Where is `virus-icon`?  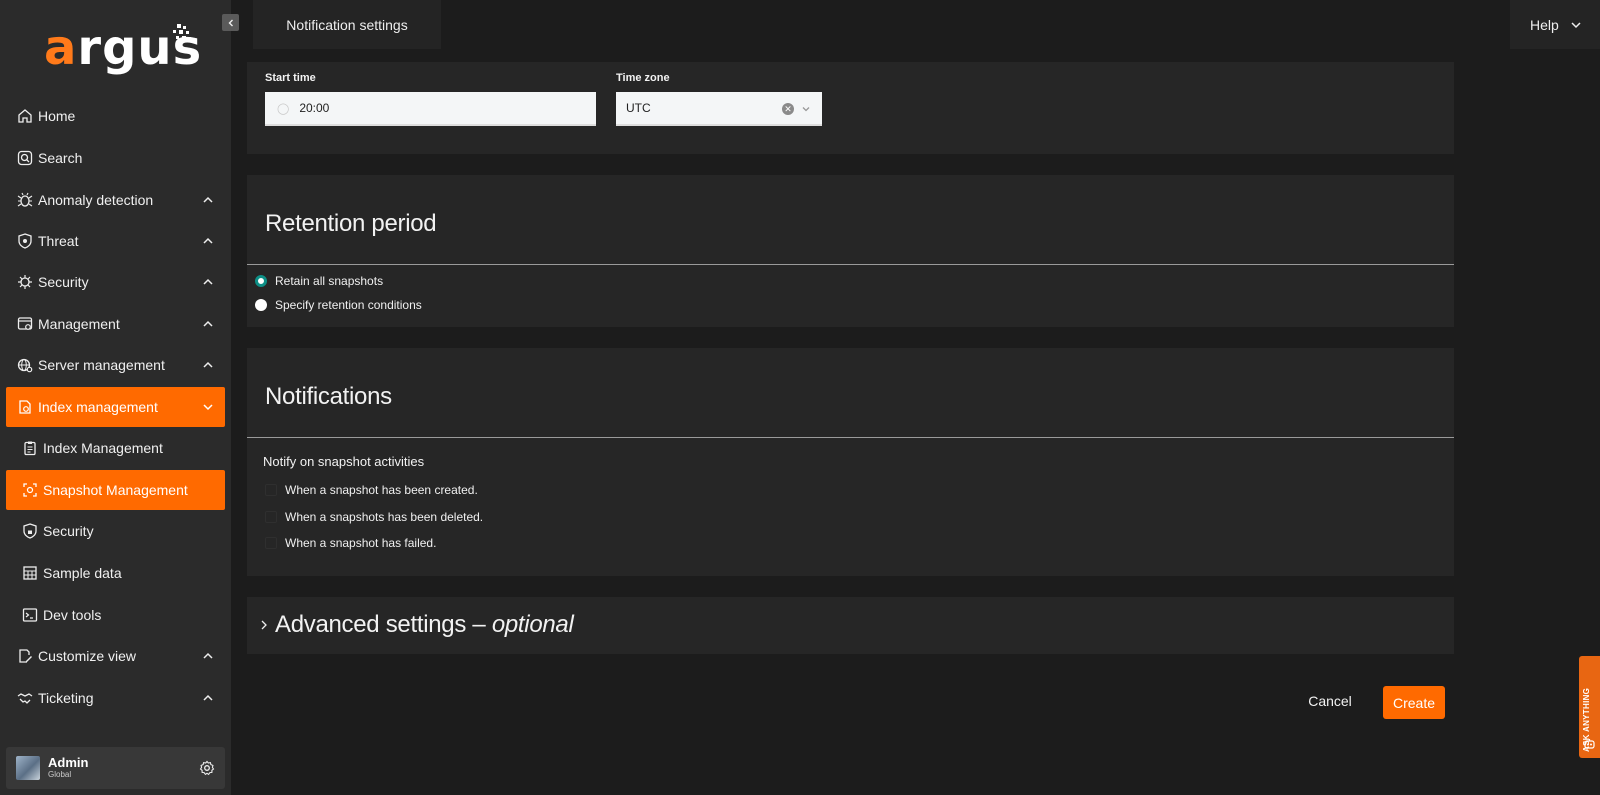 virus-icon is located at coordinates (25, 282).